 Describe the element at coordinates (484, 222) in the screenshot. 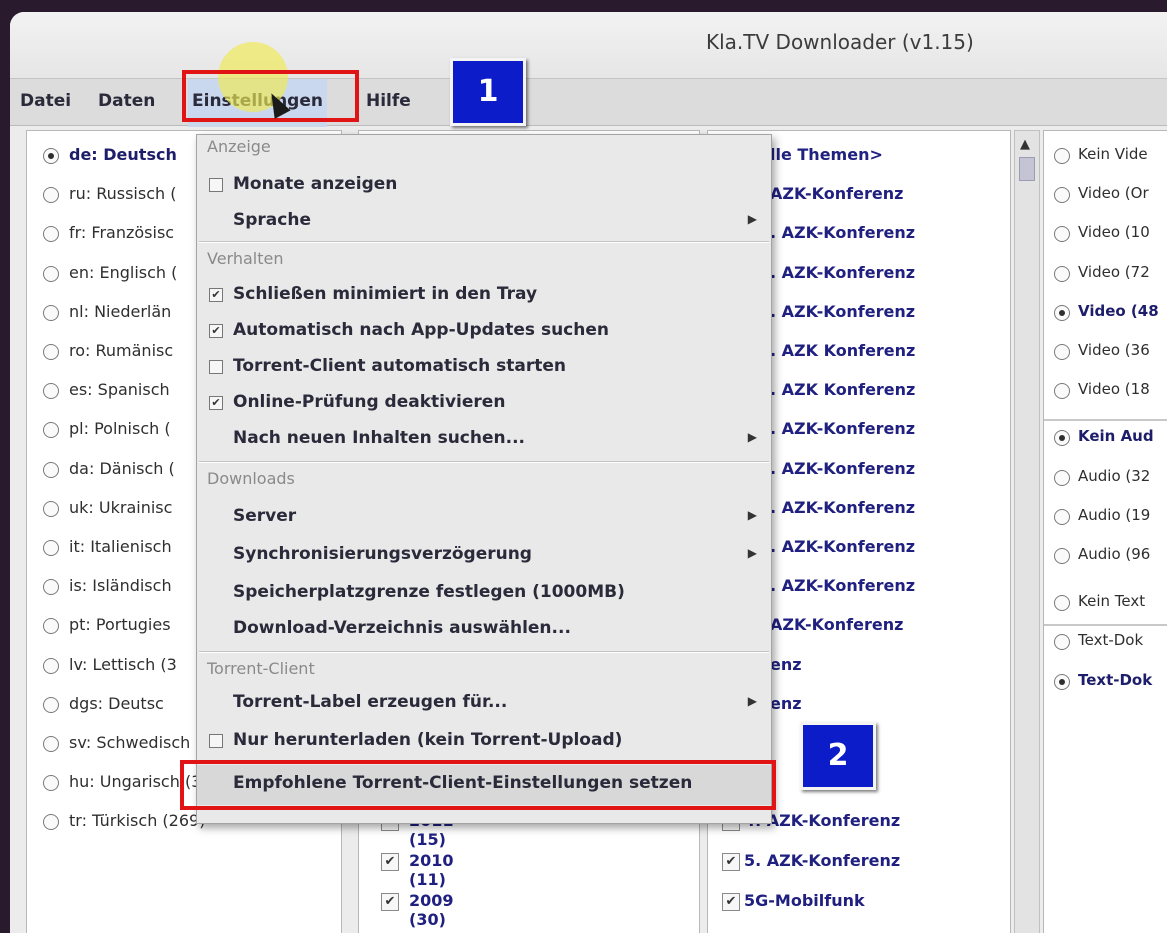

I see `menu-item-sprache: Sprache ▶` at that location.